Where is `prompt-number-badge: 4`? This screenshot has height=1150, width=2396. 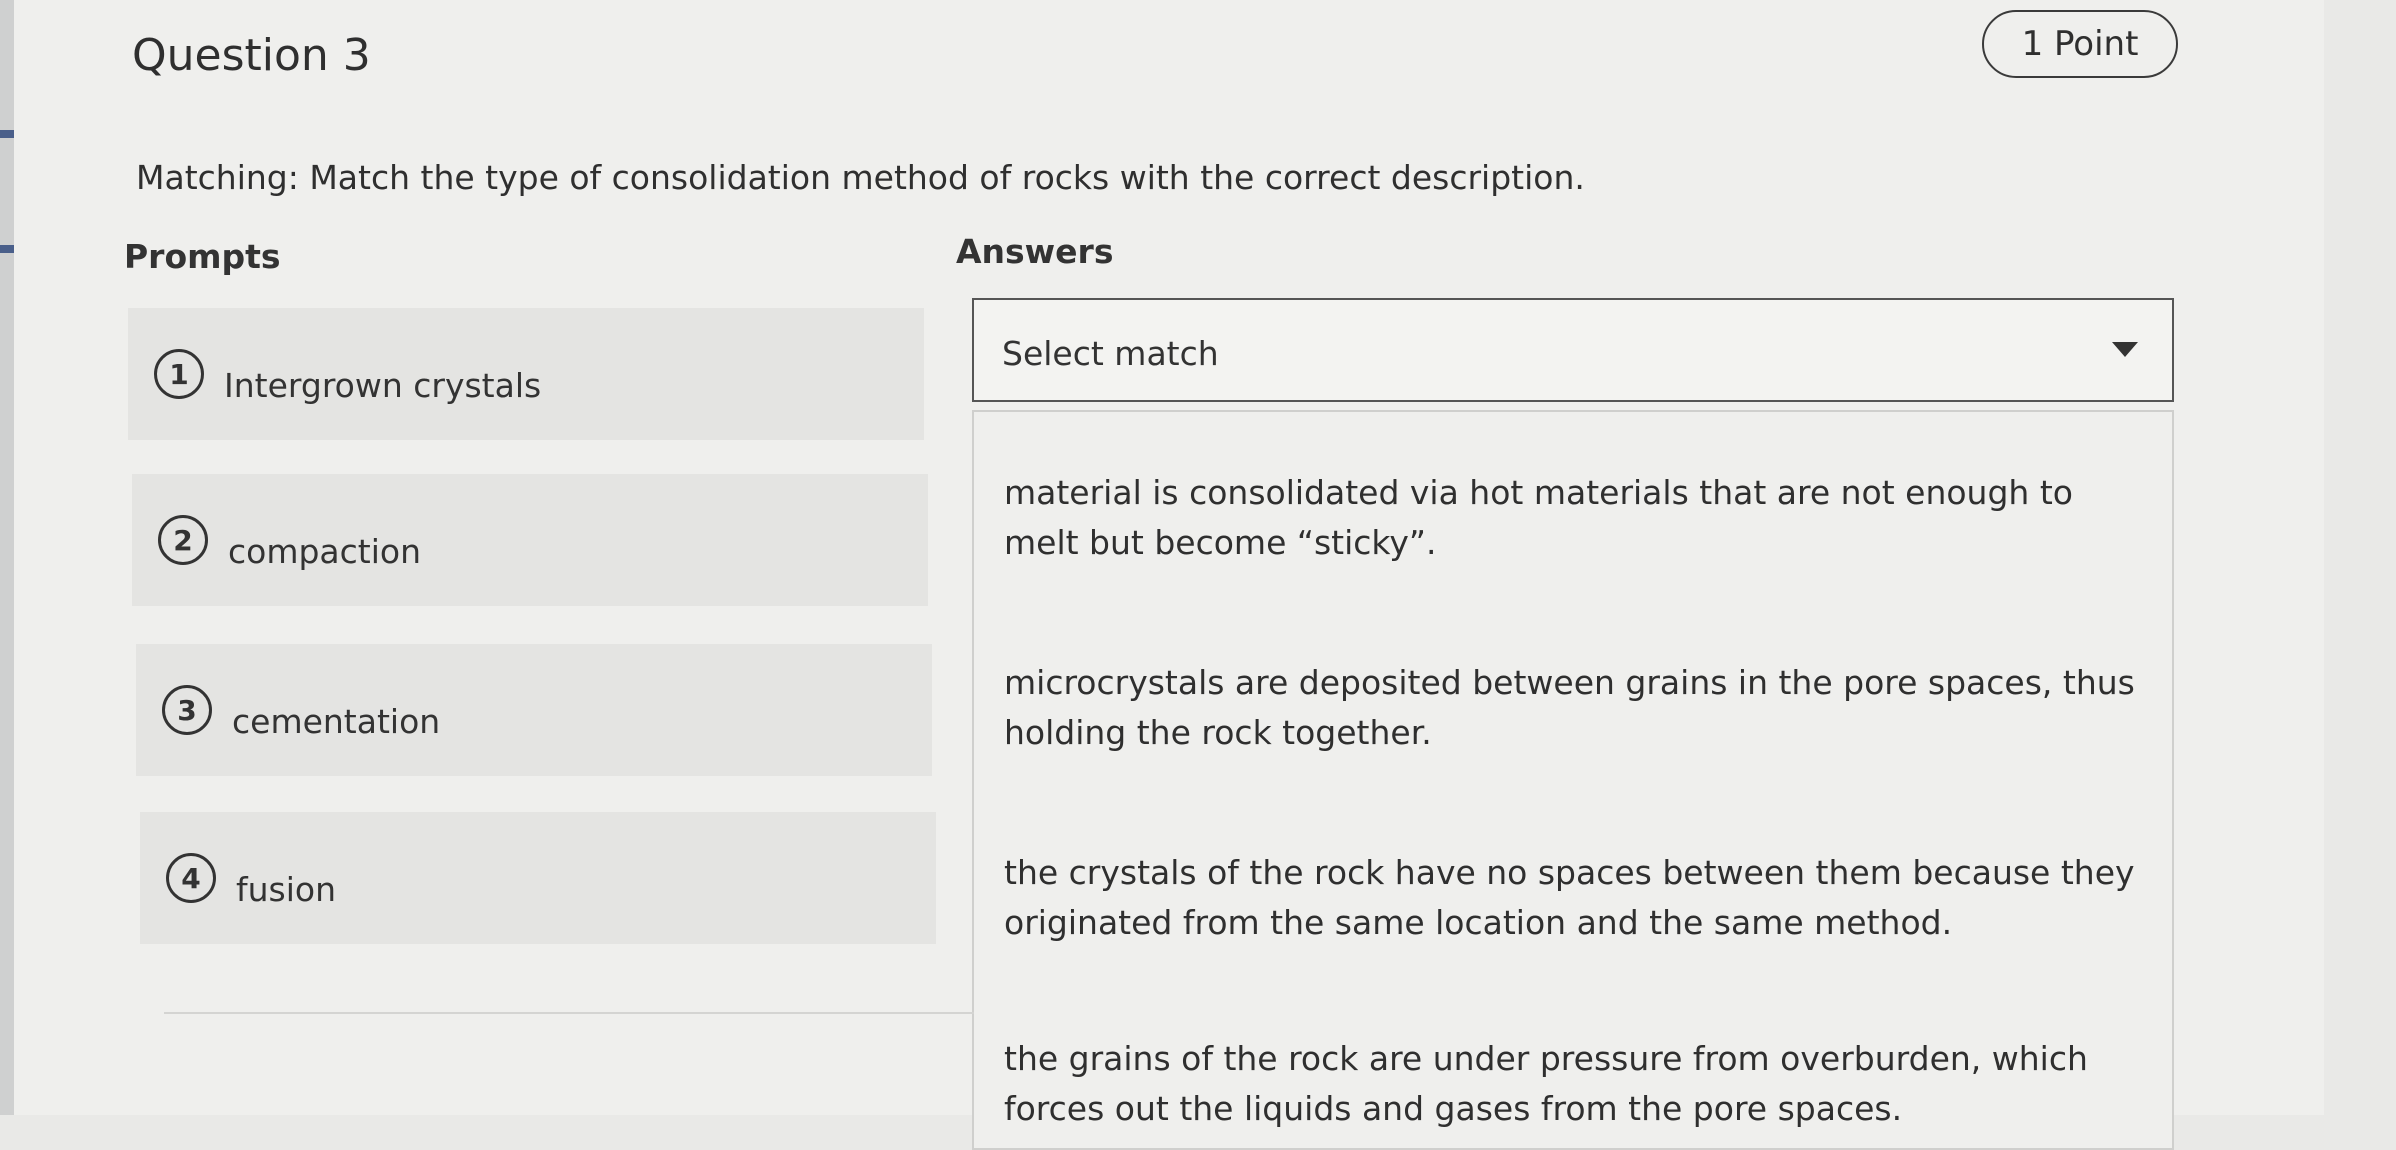
prompt-number-badge: 4 is located at coordinates (191, 878).